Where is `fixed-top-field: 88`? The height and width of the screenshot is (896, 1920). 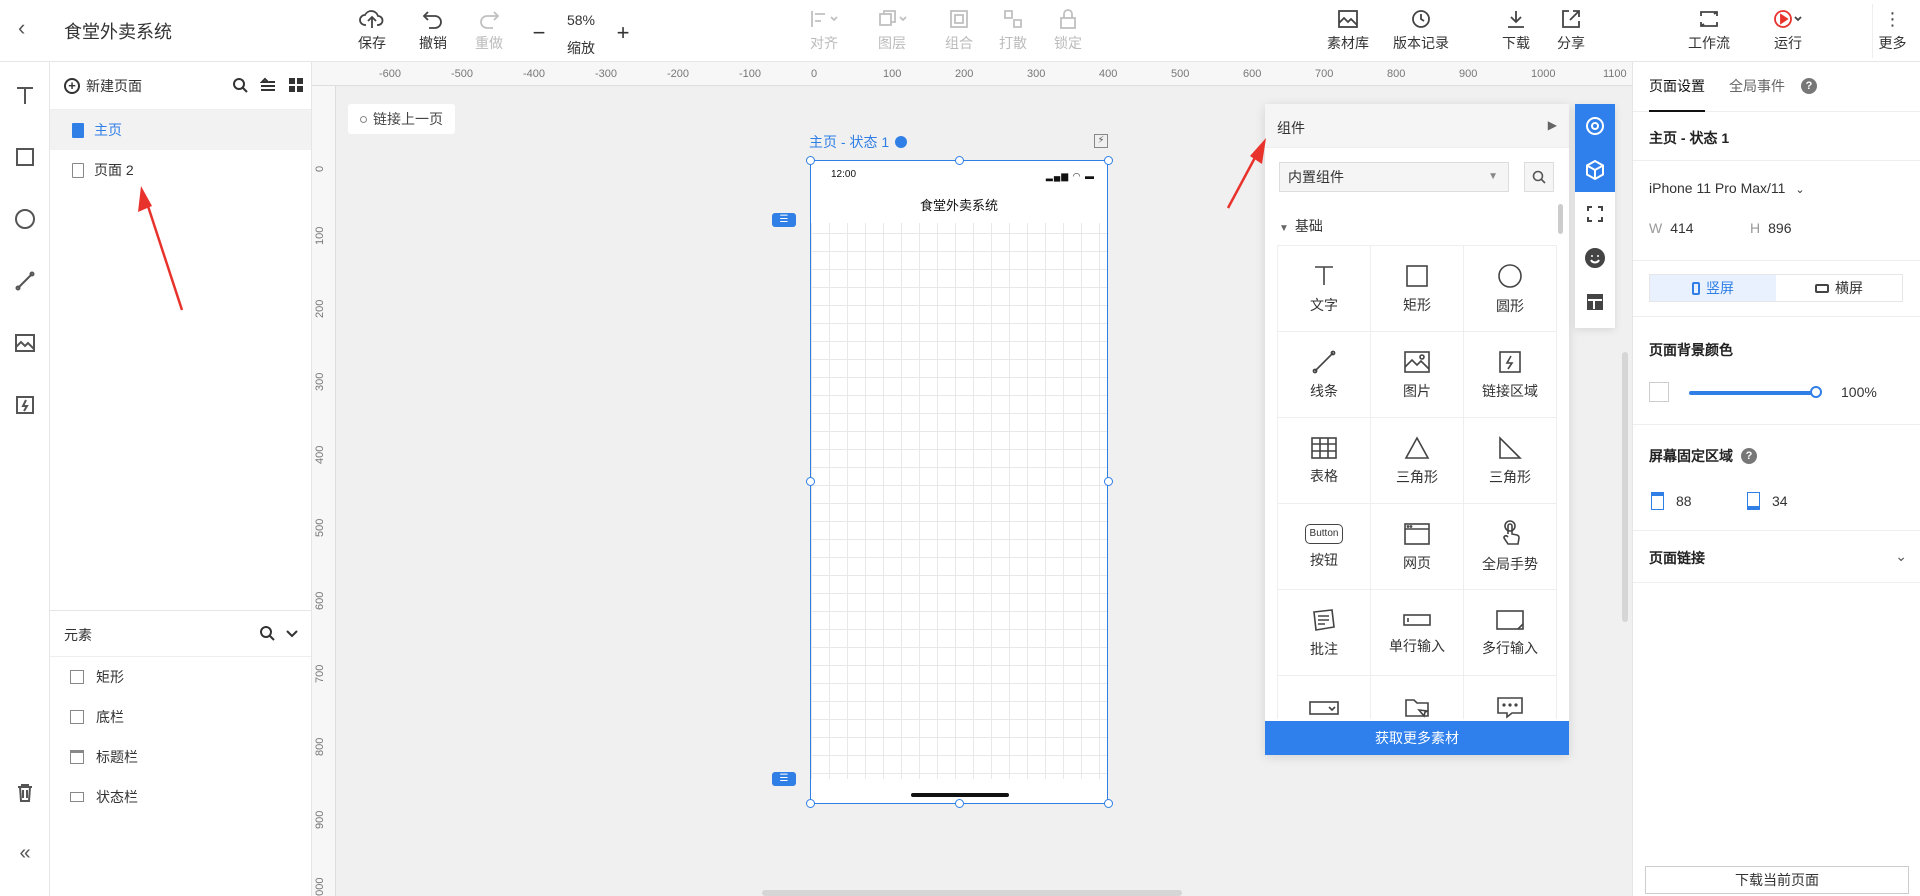 fixed-top-field: 88 is located at coordinates (1671, 501).